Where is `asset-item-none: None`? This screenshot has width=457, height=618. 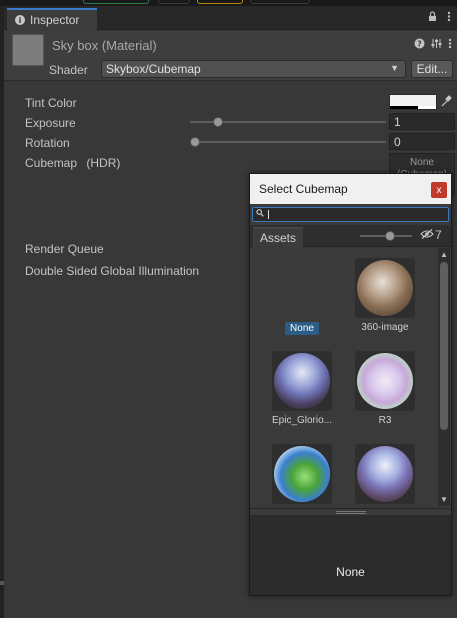
asset-item-none: None is located at coordinates (302, 296).